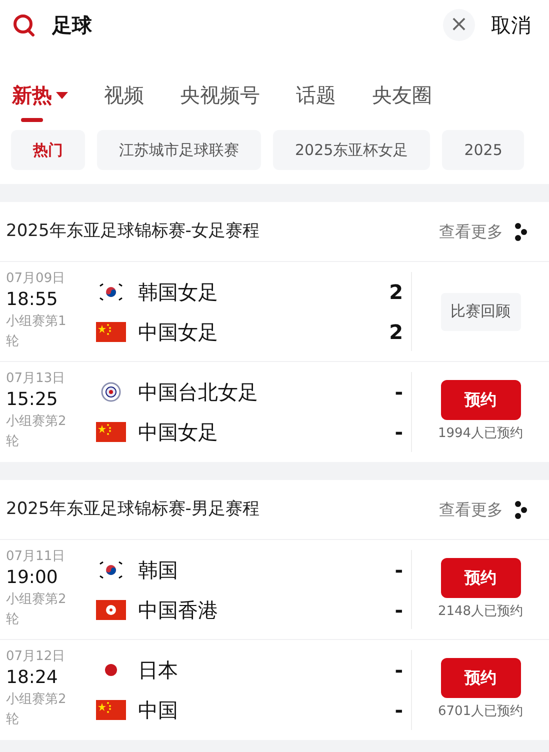  Describe the element at coordinates (481, 434) in the screenshot. I see `reservation-count: 1994人已预约` at that location.